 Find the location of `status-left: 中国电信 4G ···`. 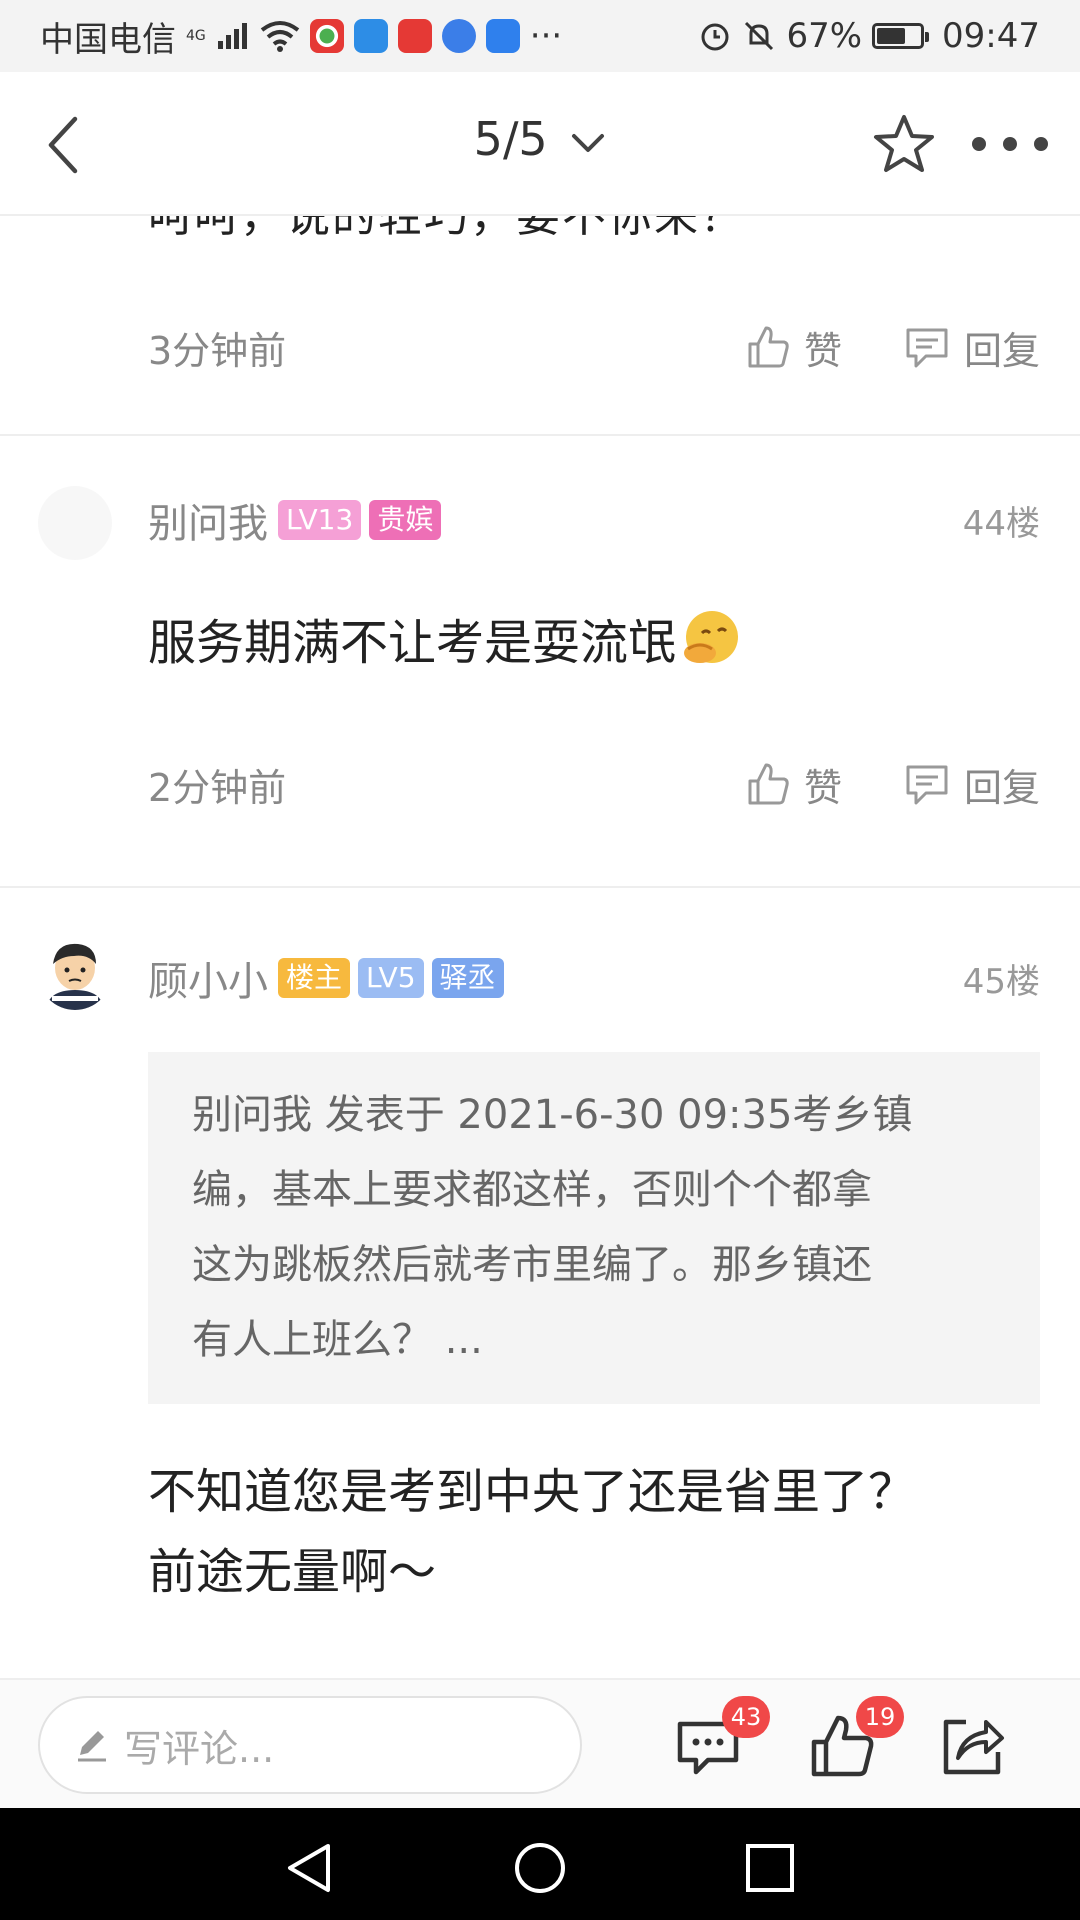

status-left: 中国电信 4G ··· is located at coordinates (301, 36).